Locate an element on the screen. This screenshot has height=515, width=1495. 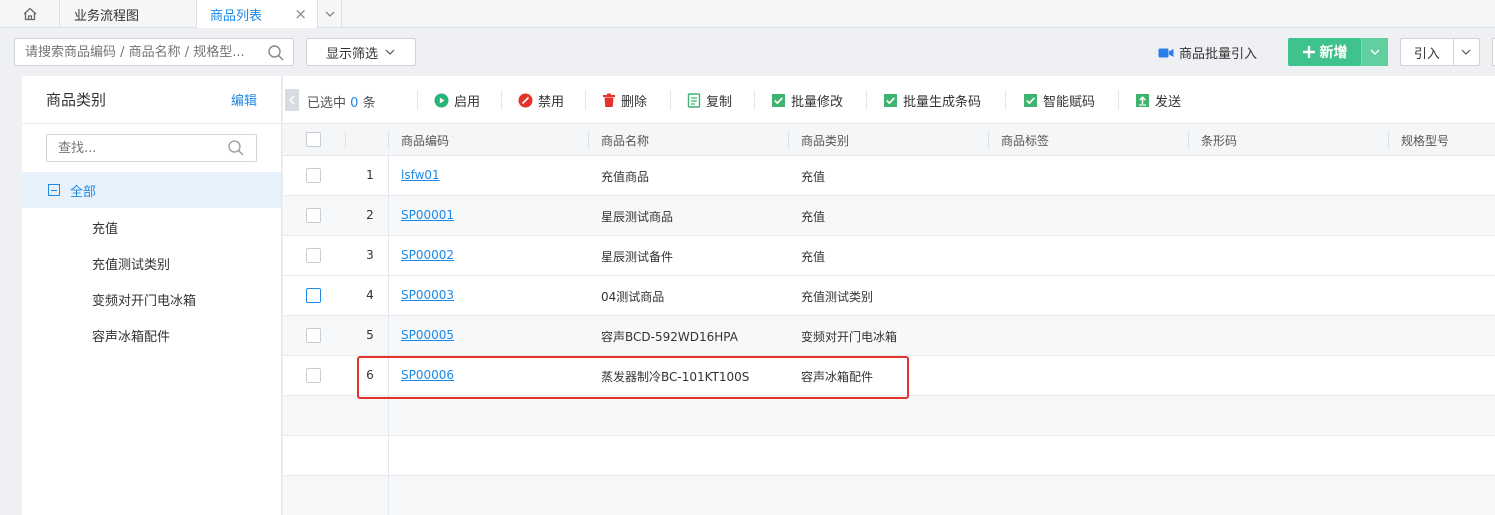
table-header: 商品编码 商品名称 商品类别 商品标签 条形码 规格型号 is located at coordinates (889, 140).